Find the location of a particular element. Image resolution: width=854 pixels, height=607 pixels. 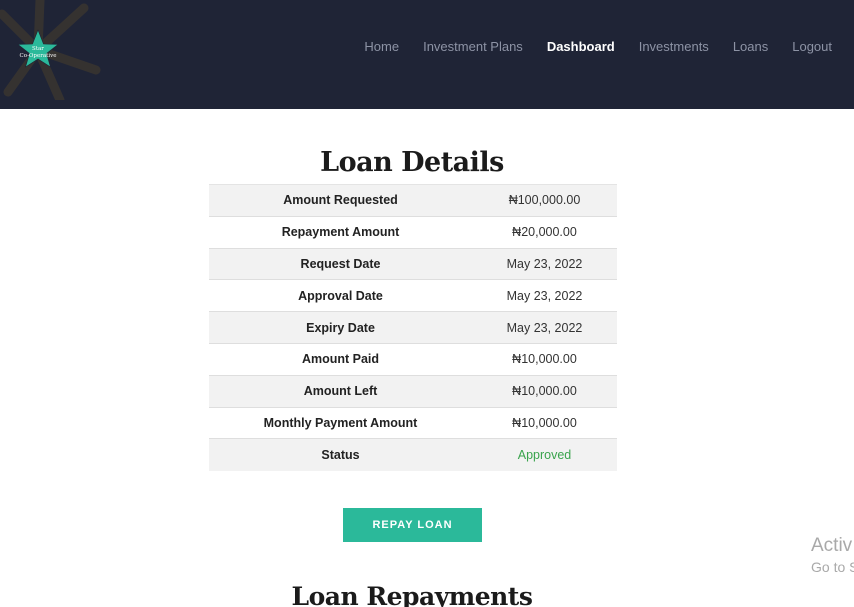

nav-investment-plans: Investment Plans is located at coordinates (473, 47).